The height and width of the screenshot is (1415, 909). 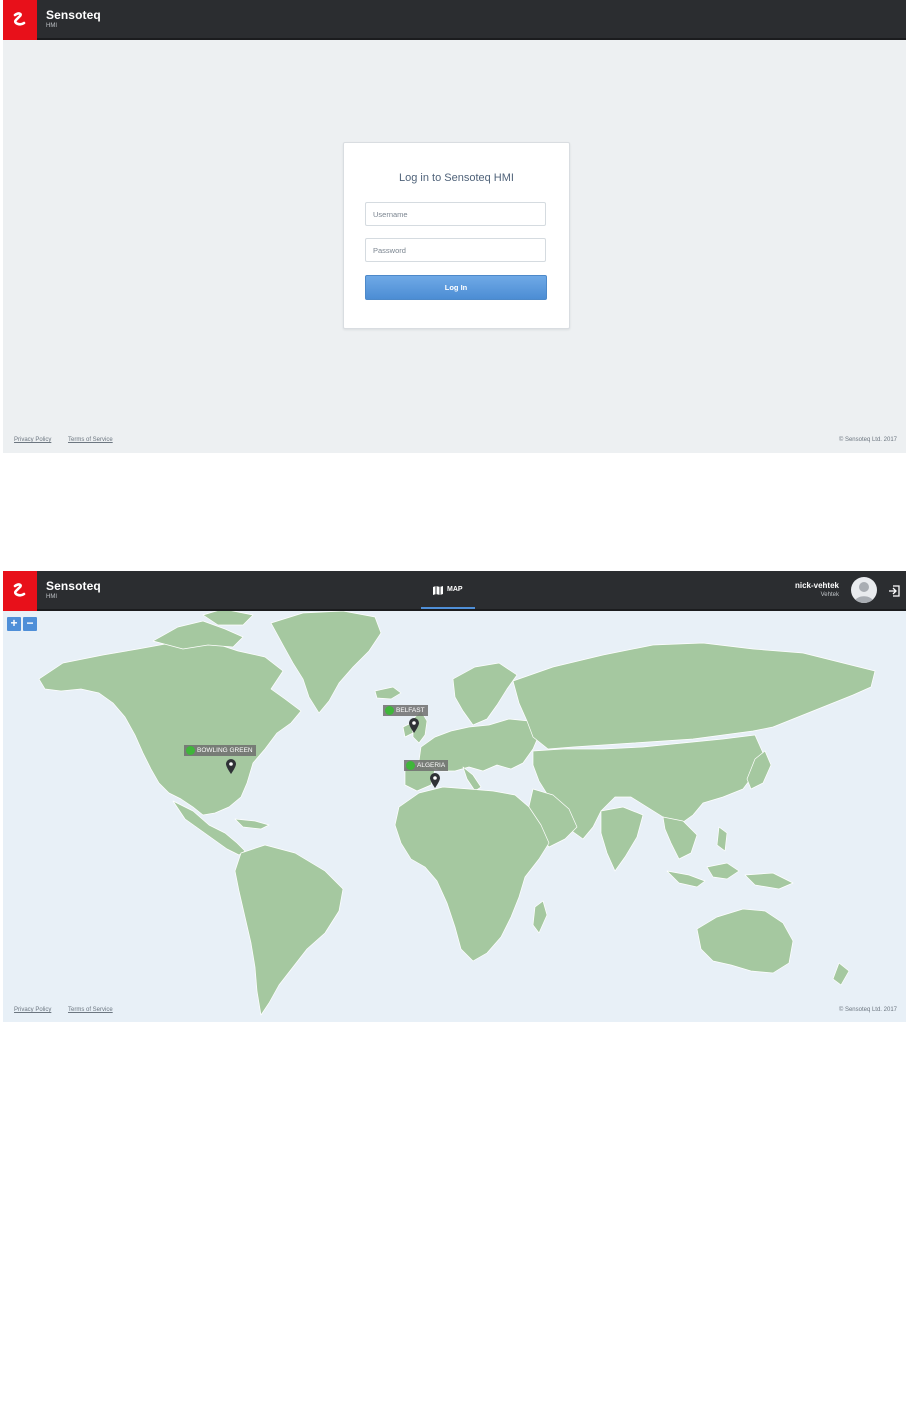 I want to click on site-label-algeria: ALGERIA, so click(x=426, y=765).